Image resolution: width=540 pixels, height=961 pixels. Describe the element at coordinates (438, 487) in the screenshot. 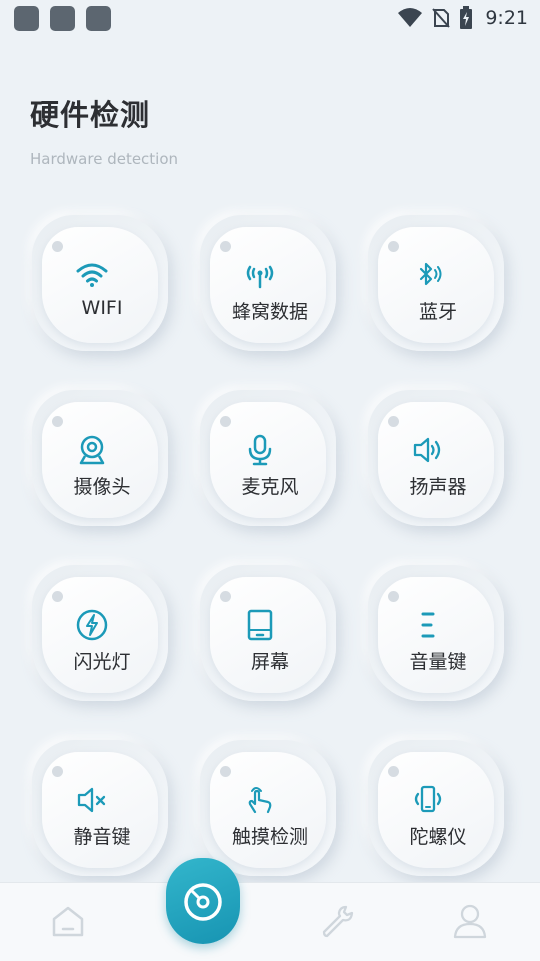

I see `tile-label: 扬声器` at that location.